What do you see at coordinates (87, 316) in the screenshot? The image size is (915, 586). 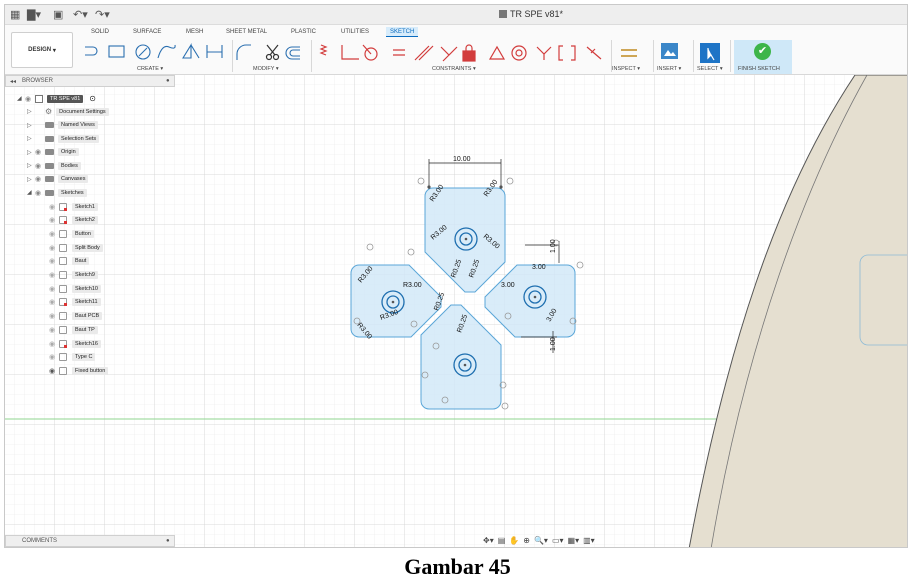 I see `sketch-item-label: Baut PCB` at bounding box center [87, 316].